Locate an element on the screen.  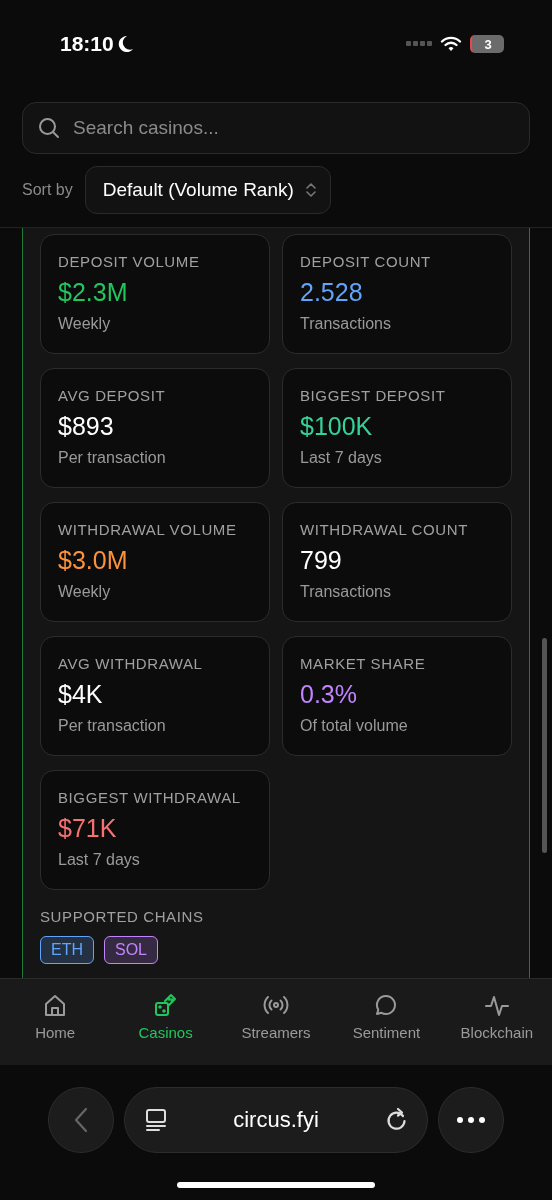
stat-label: DEPOSIT COUNT is located at coordinates (365, 261).